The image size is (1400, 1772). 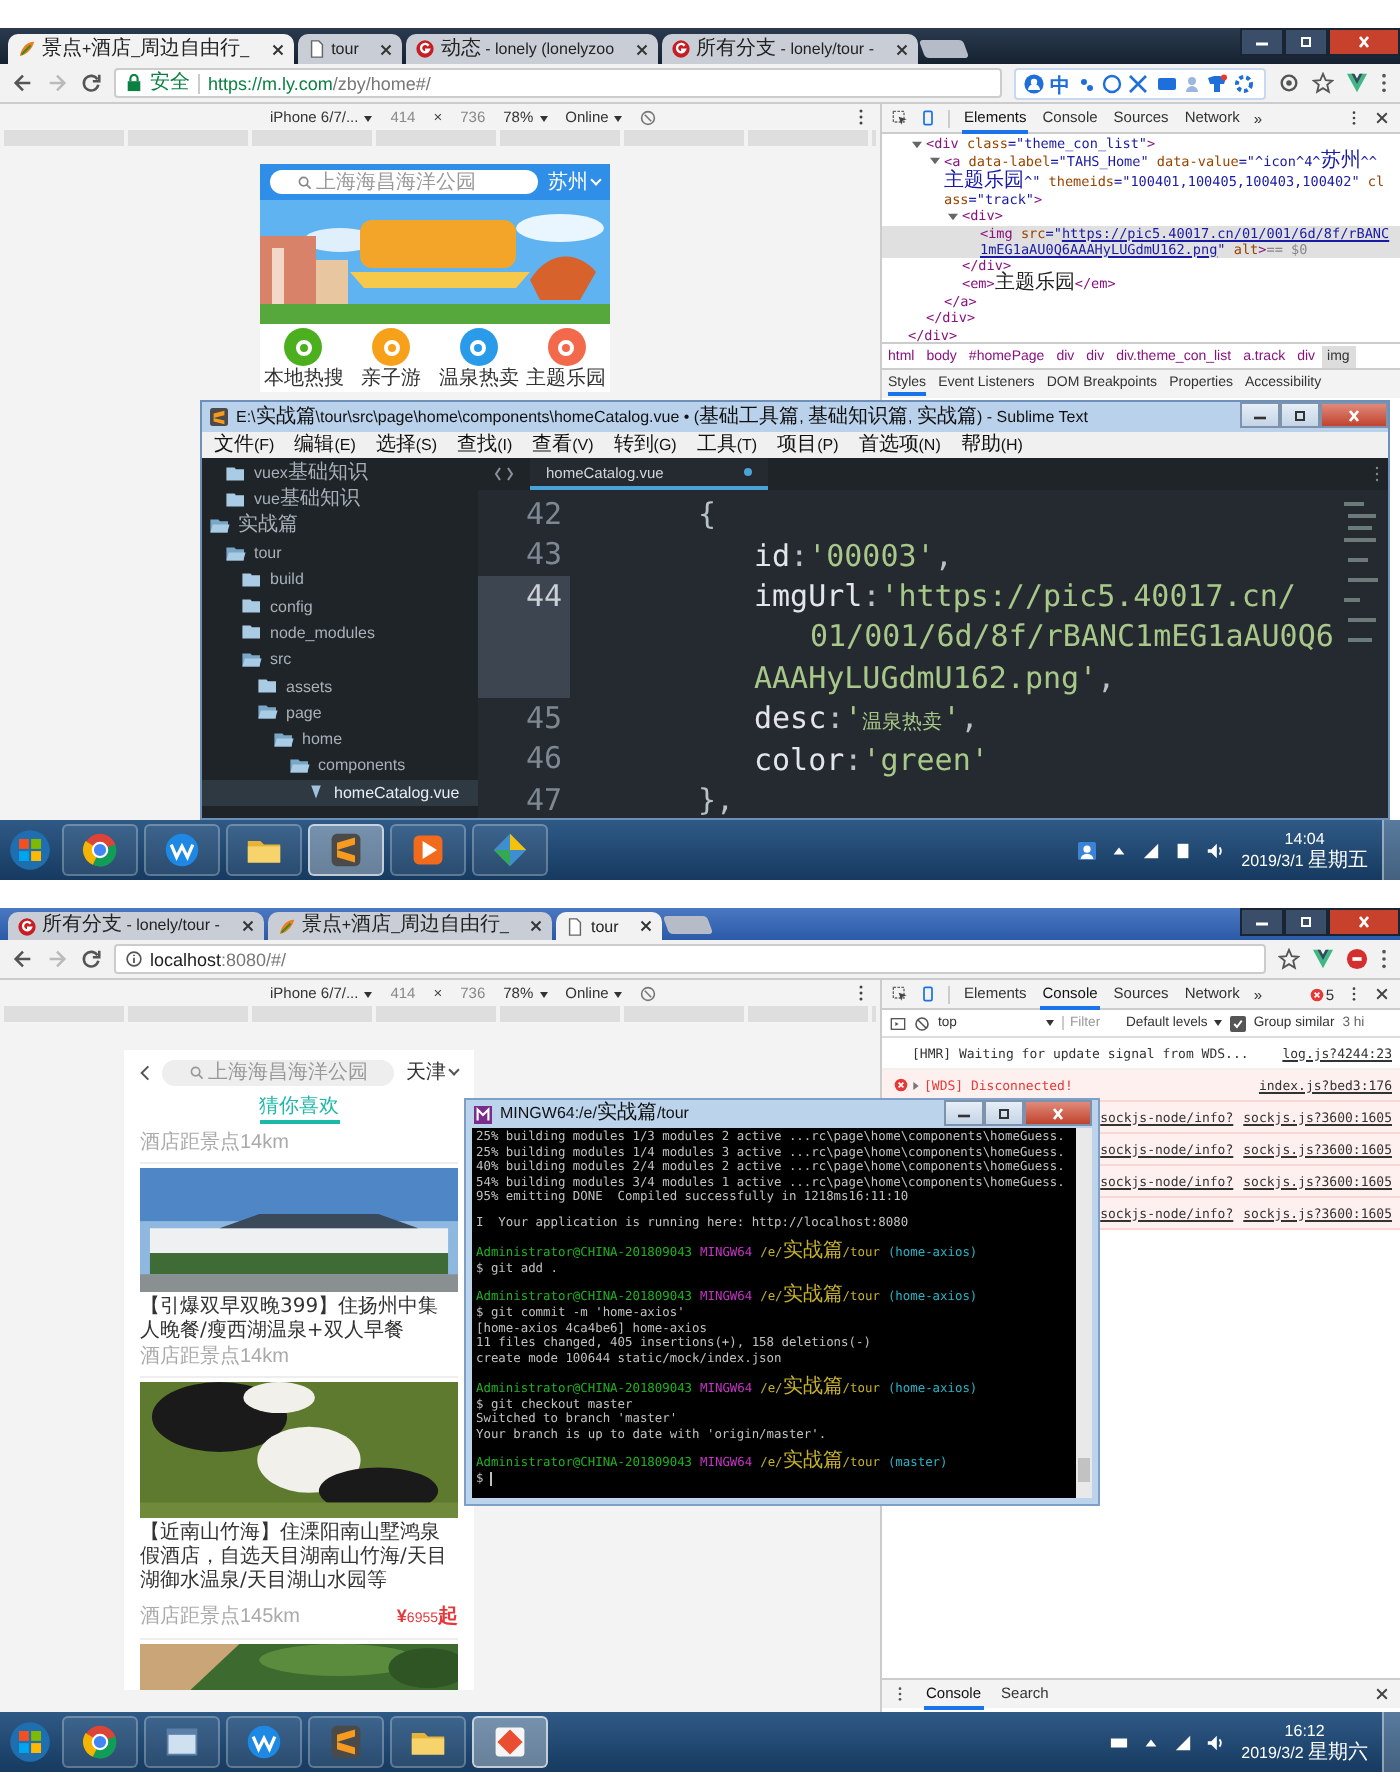 What do you see at coordinates (504, 474) in the screenshot?
I see `tab-nav-arrows-icon` at bounding box center [504, 474].